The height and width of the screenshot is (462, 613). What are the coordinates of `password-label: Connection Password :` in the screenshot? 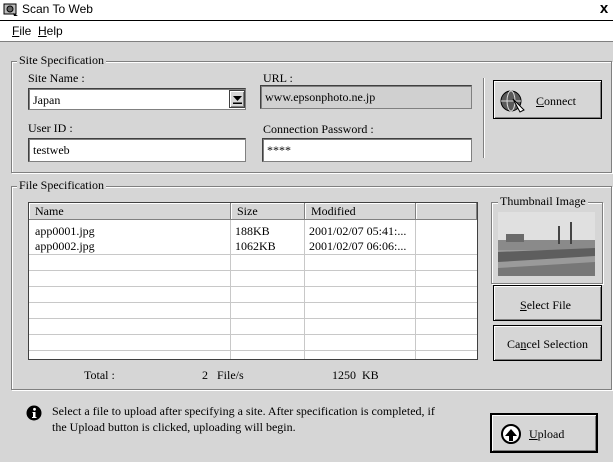 It's located at (318, 129).